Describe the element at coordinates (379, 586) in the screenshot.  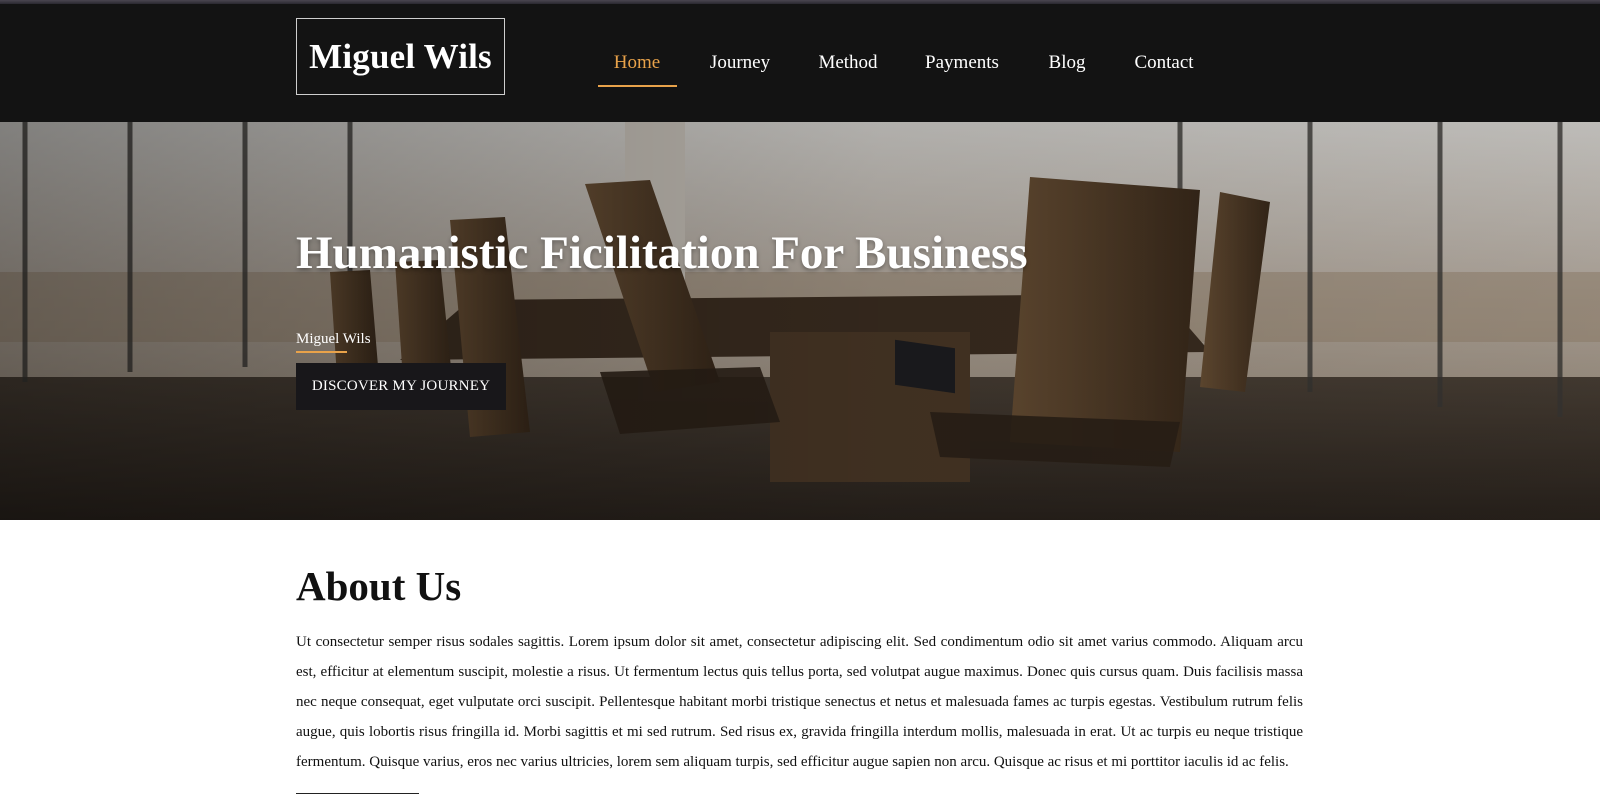
I see `about-title: About Us` at that location.